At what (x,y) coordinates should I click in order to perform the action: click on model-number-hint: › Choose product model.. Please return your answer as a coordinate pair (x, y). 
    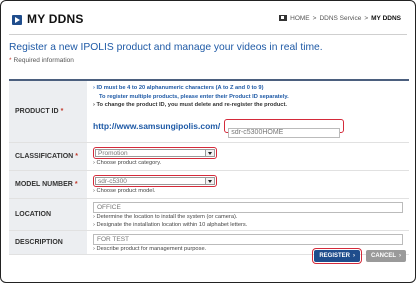
    Looking at the image, I should click on (124, 191).